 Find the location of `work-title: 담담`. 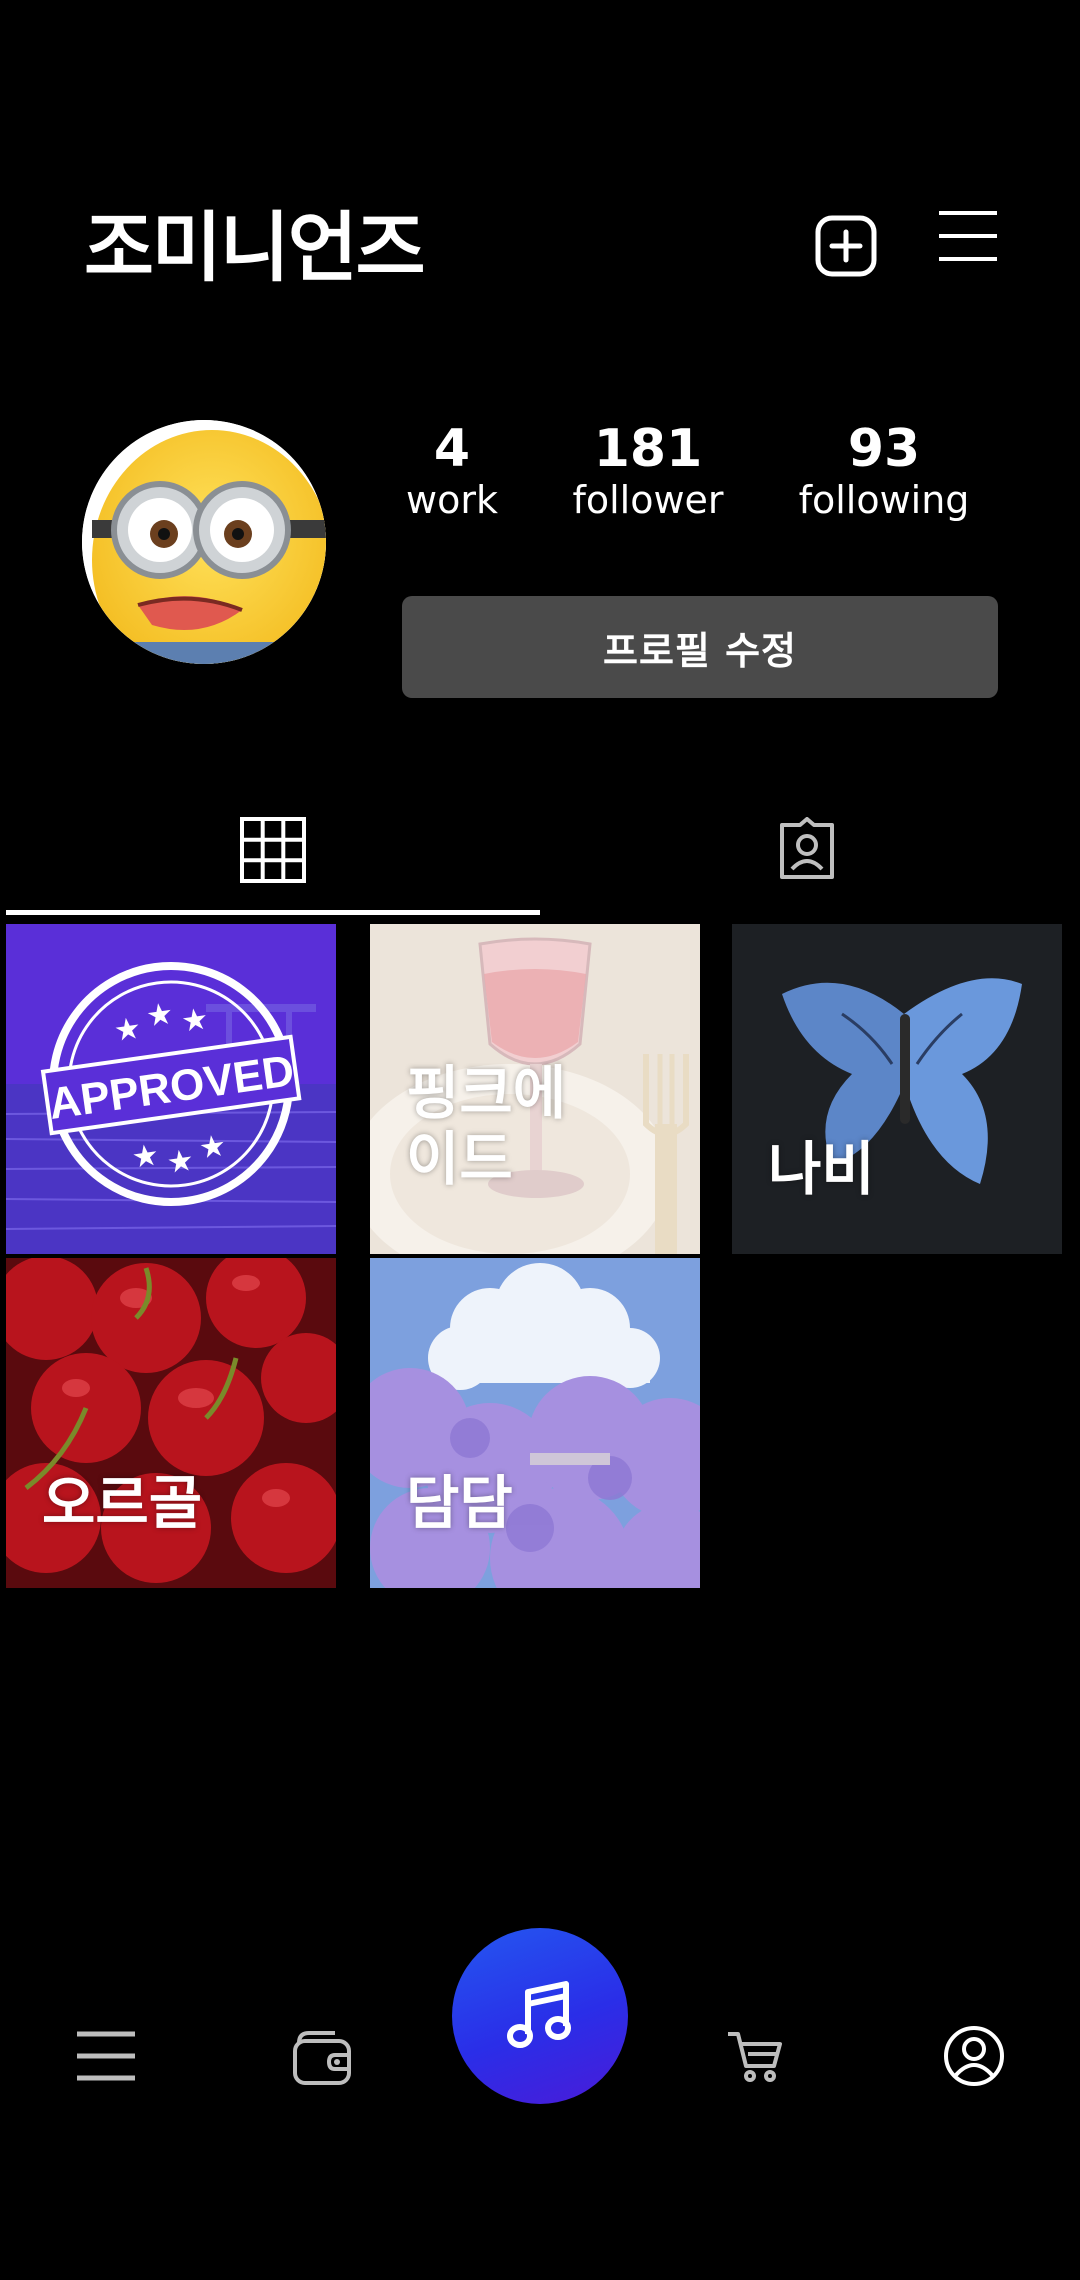

work-title: 담담 is located at coordinates (459, 1503).